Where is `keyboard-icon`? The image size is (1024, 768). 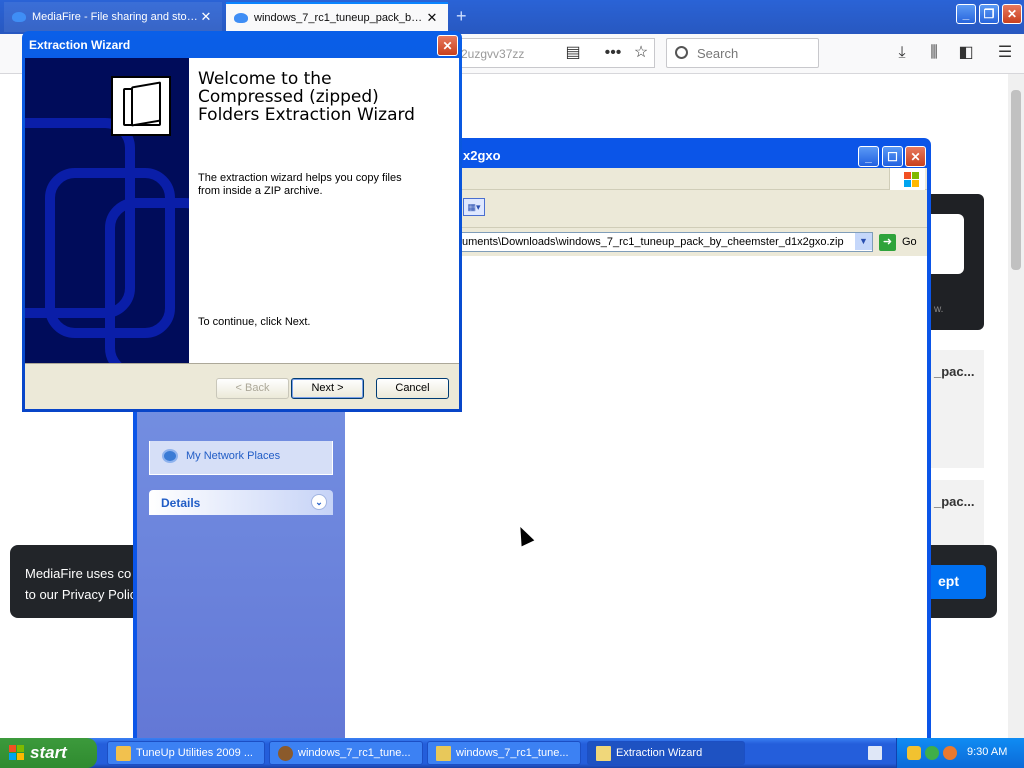
keyboard-icon is located at coordinates (875, 753).